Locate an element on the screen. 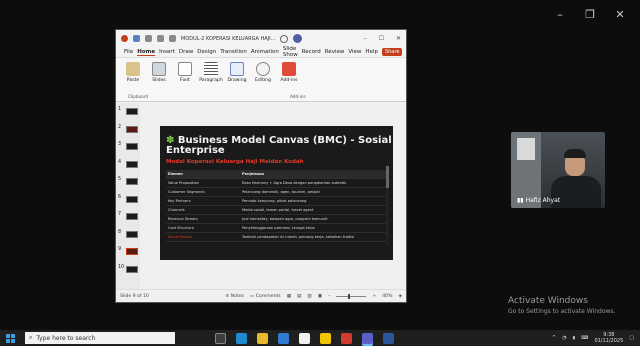  sticky-notes-icon is located at coordinates (325, 338).